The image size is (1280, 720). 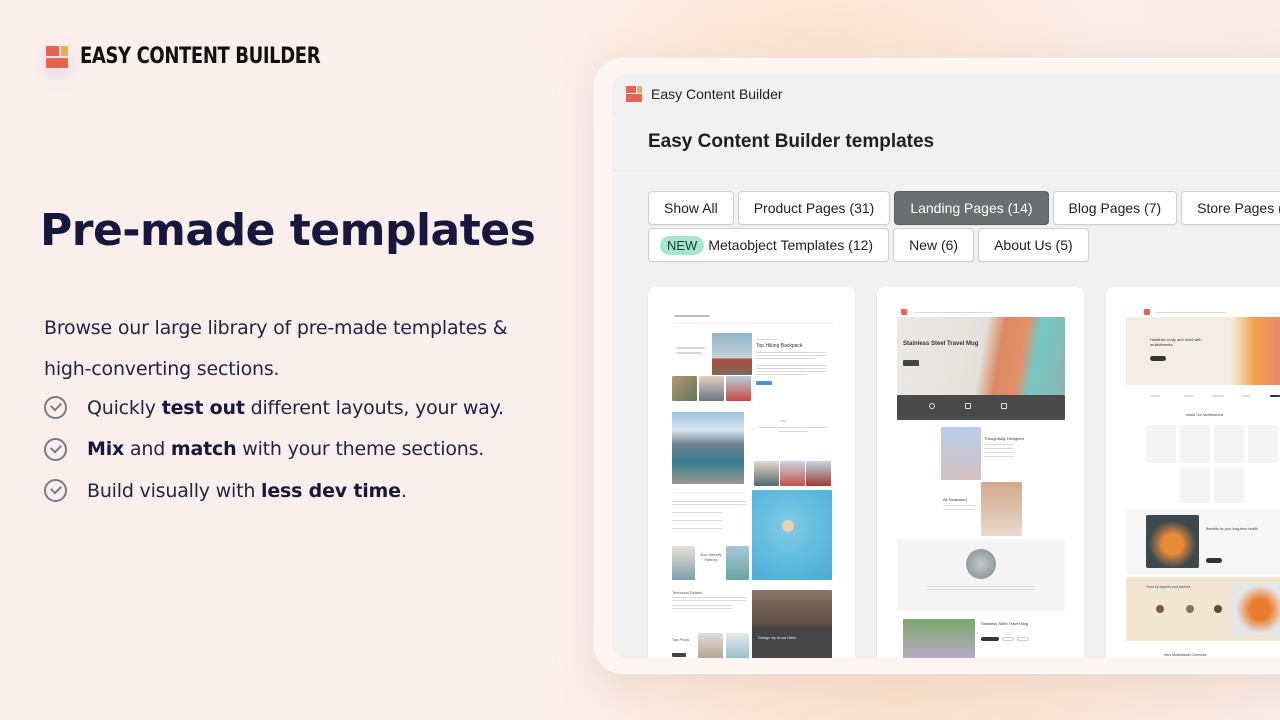 What do you see at coordinates (955, 499) in the screenshot?
I see `template-section: All Seasoned` at bounding box center [955, 499].